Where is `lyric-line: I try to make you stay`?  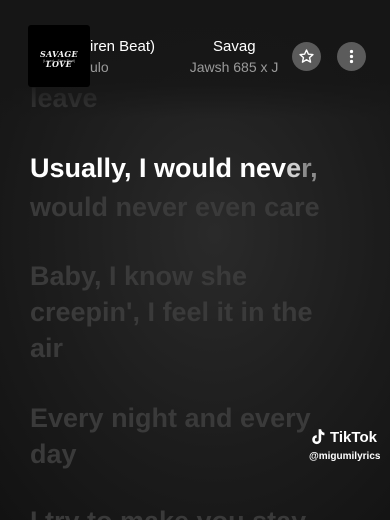 lyric-line: I try to make you stay is located at coordinates (200, 511).